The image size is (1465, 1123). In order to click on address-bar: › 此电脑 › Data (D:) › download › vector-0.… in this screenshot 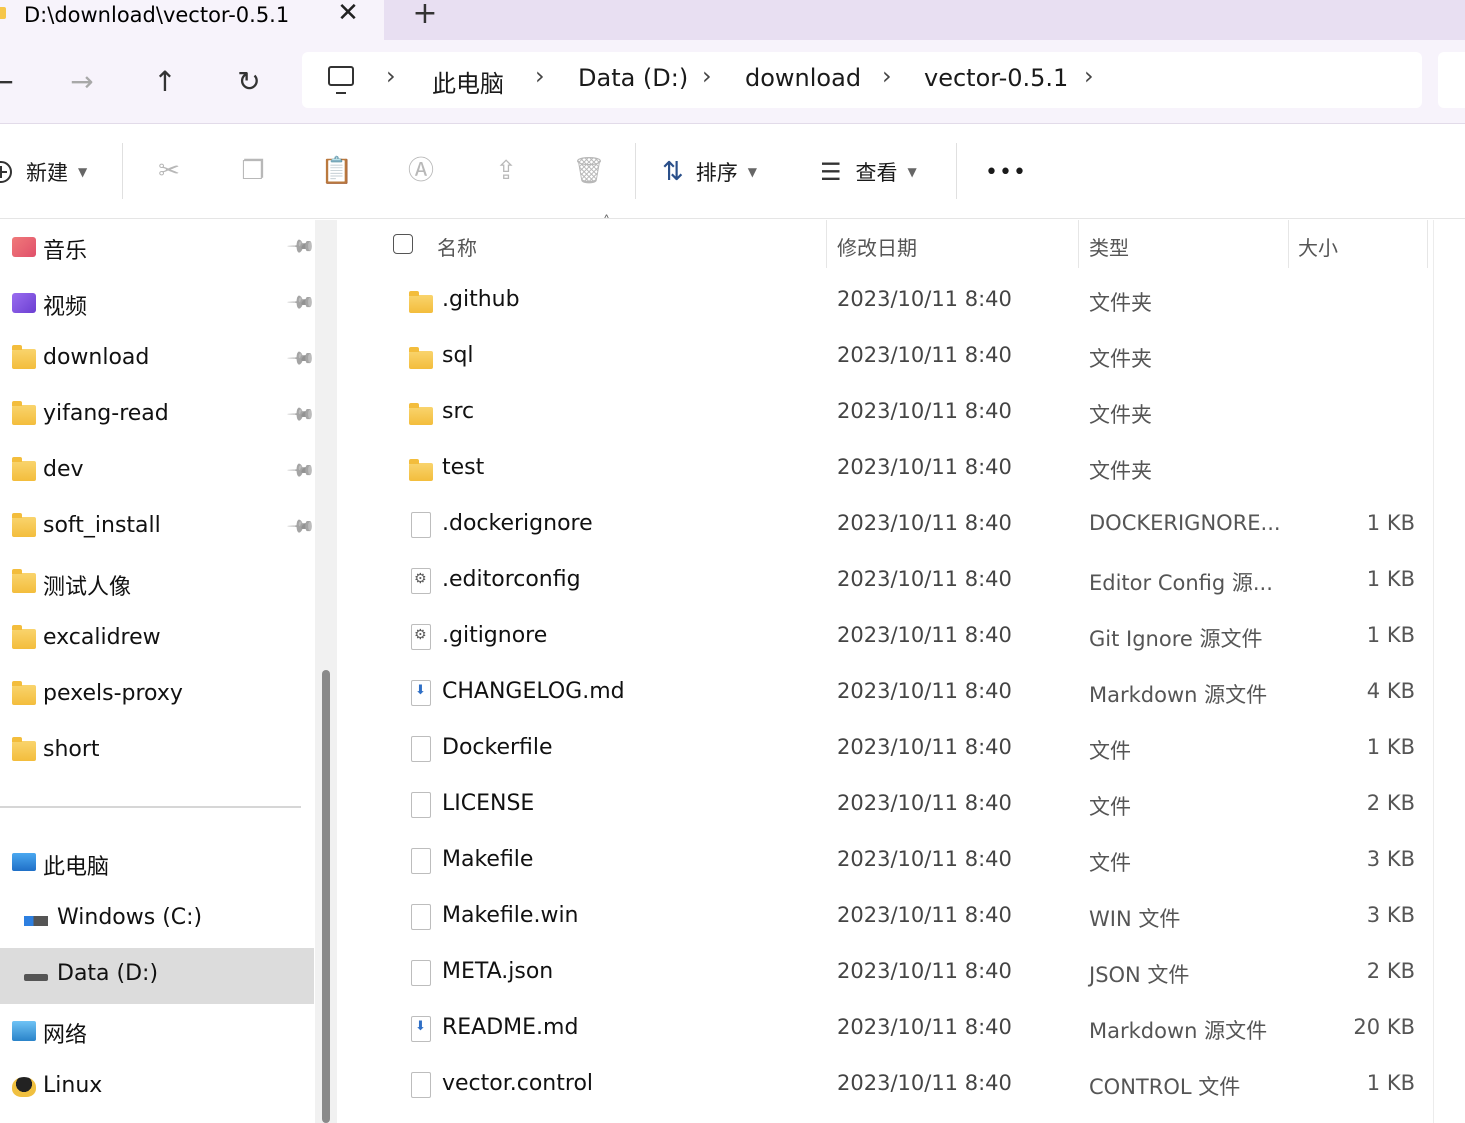, I will do `click(862, 80)`.